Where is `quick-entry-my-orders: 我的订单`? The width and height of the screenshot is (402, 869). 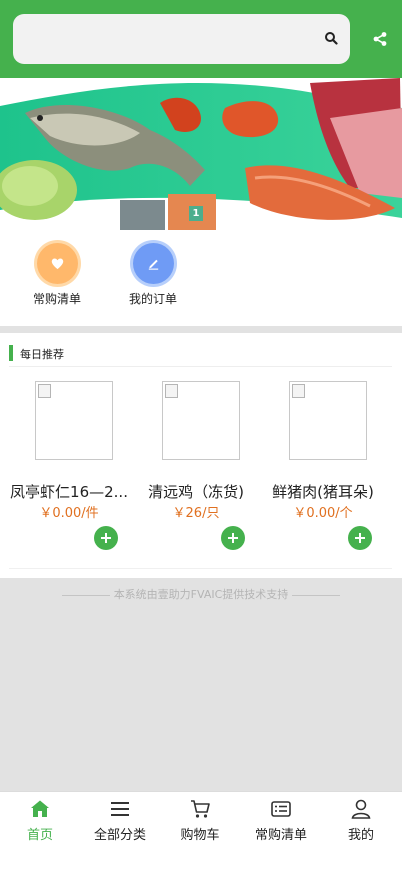 quick-entry-my-orders: 我的订单 is located at coordinates (153, 273).